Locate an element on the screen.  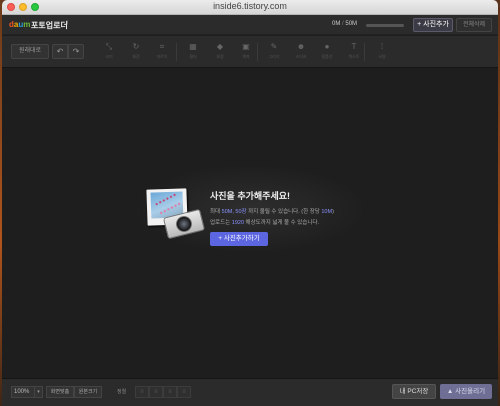
add-photo-button: + 사진추가 is located at coordinates (433, 25).